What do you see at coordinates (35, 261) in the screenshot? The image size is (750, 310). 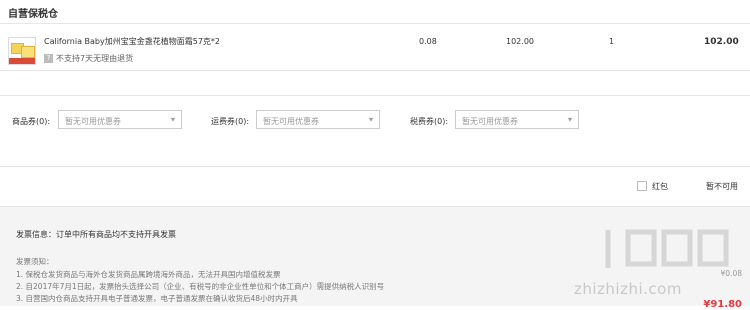 I see `invoice-notes-title: 发票须知：` at bounding box center [35, 261].